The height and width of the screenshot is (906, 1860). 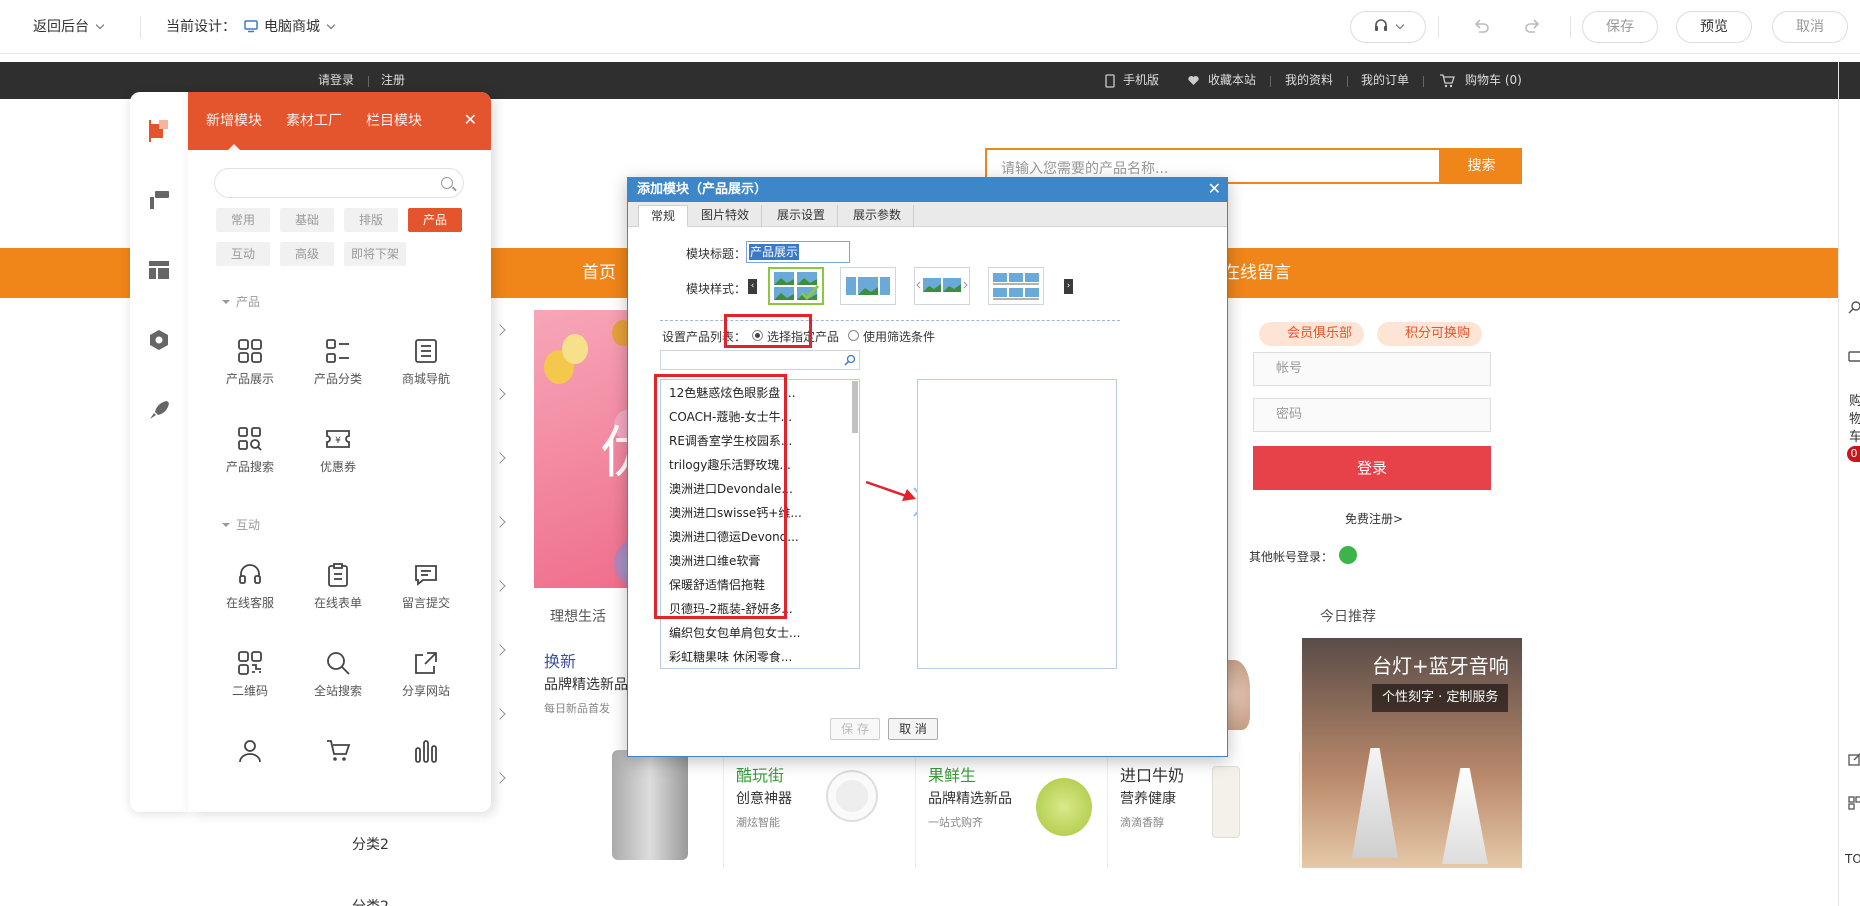 I want to click on tab-display-settings: 展示设置, so click(x=802, y=216).